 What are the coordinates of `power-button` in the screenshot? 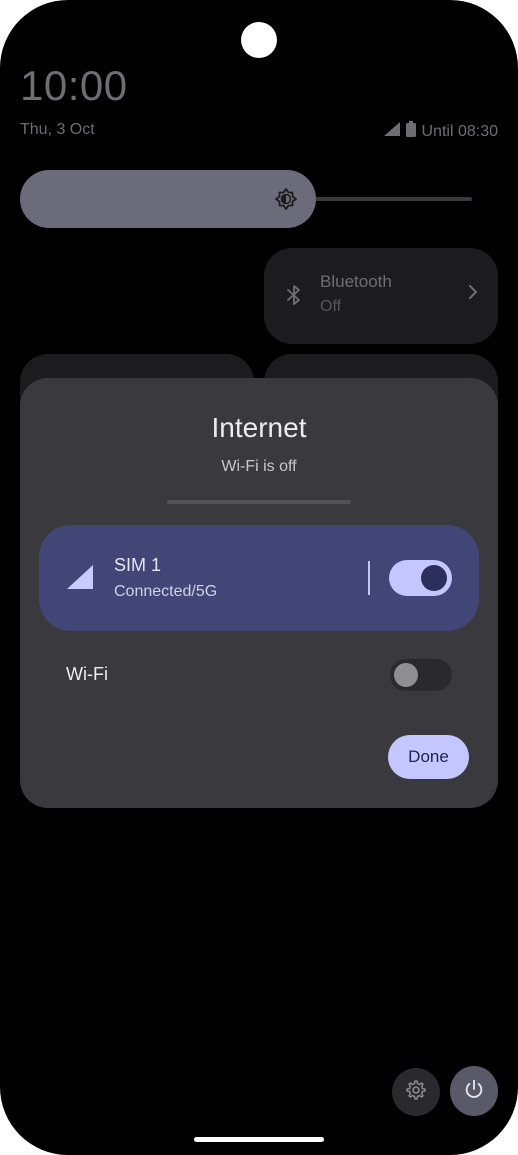 It's located at (474, 1091).